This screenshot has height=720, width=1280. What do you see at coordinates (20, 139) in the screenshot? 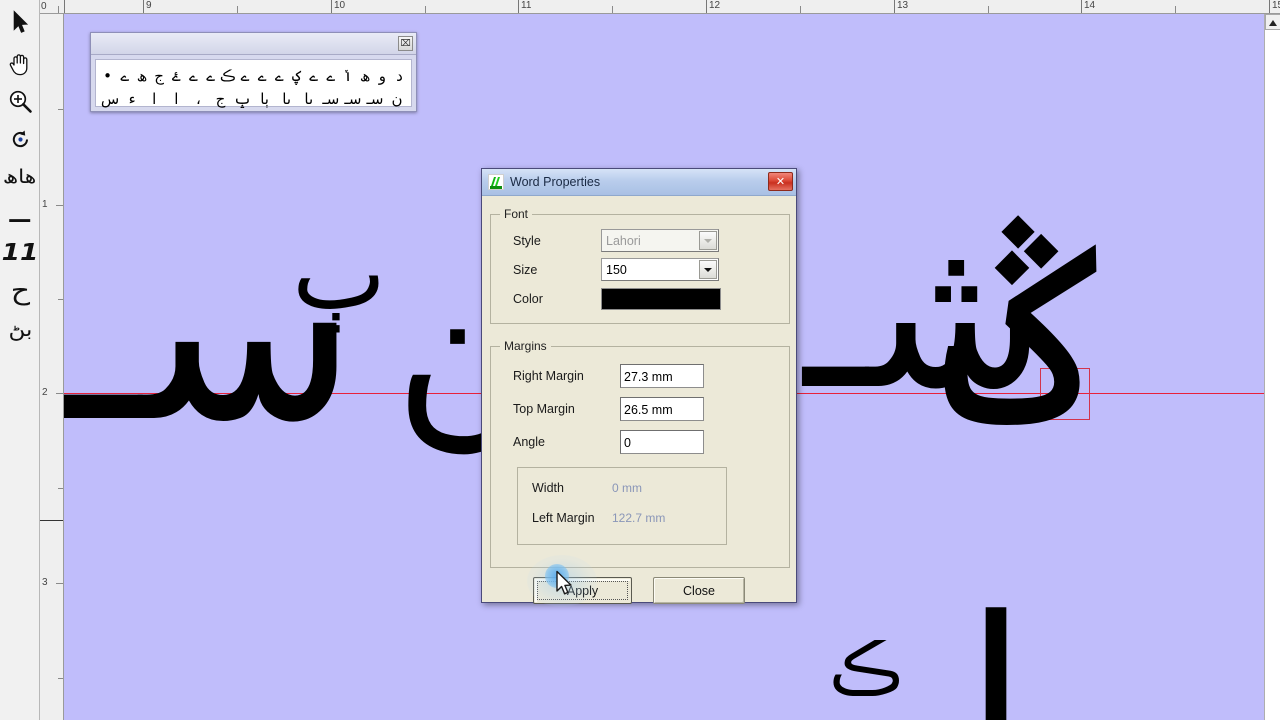
I see `rotate-tool` at bounding box center [20, 139].